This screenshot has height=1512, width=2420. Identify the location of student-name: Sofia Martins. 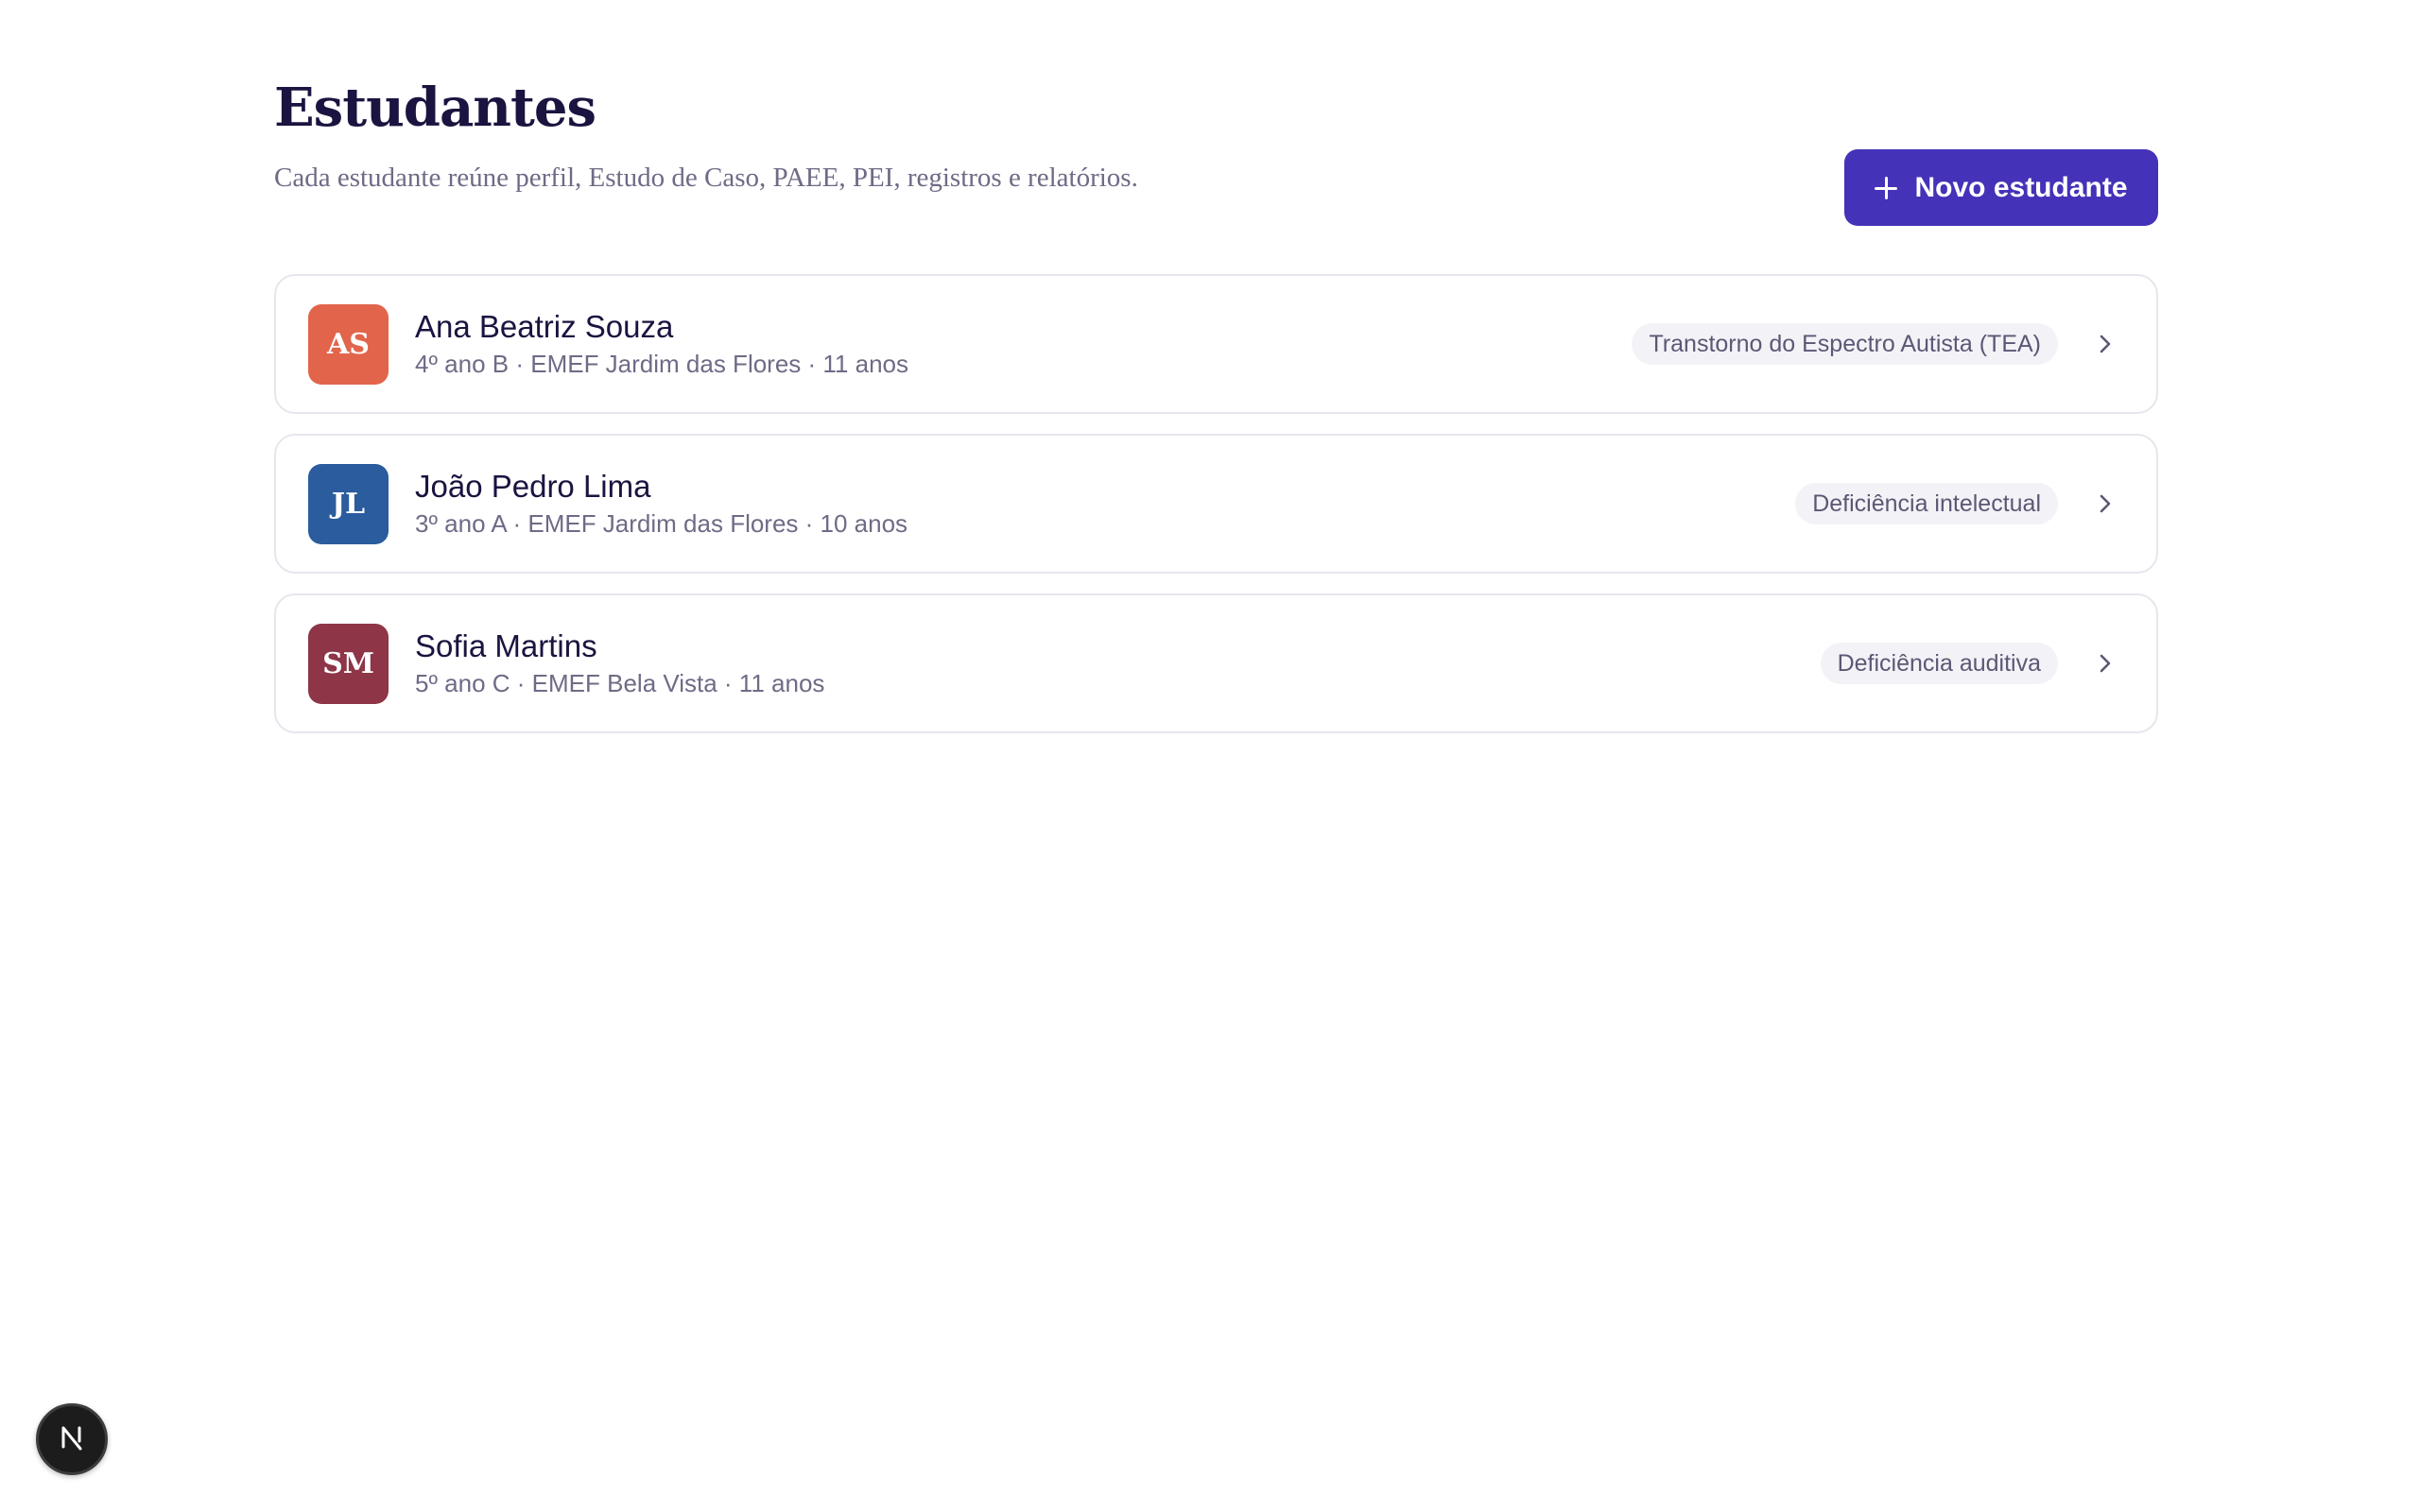
(506, 645).